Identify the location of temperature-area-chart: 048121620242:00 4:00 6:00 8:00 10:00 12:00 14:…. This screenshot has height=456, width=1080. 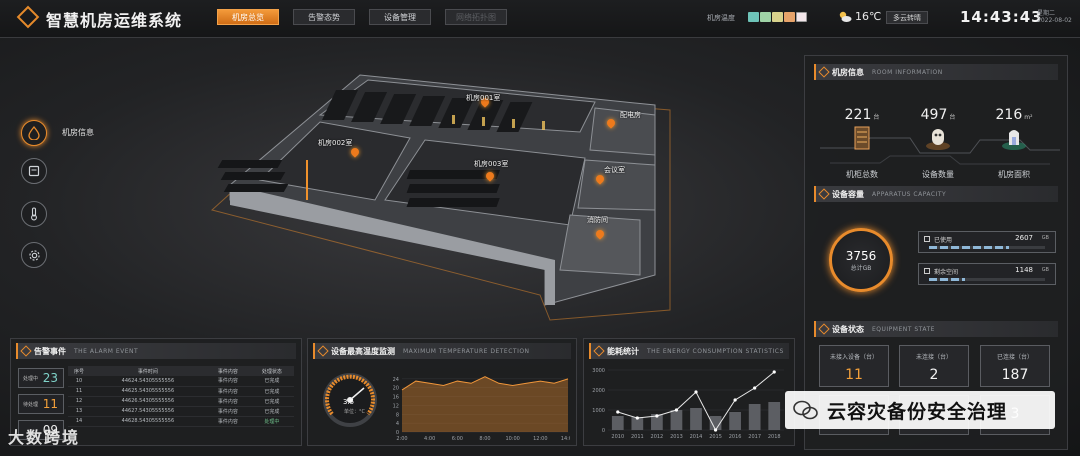
(481, 409).